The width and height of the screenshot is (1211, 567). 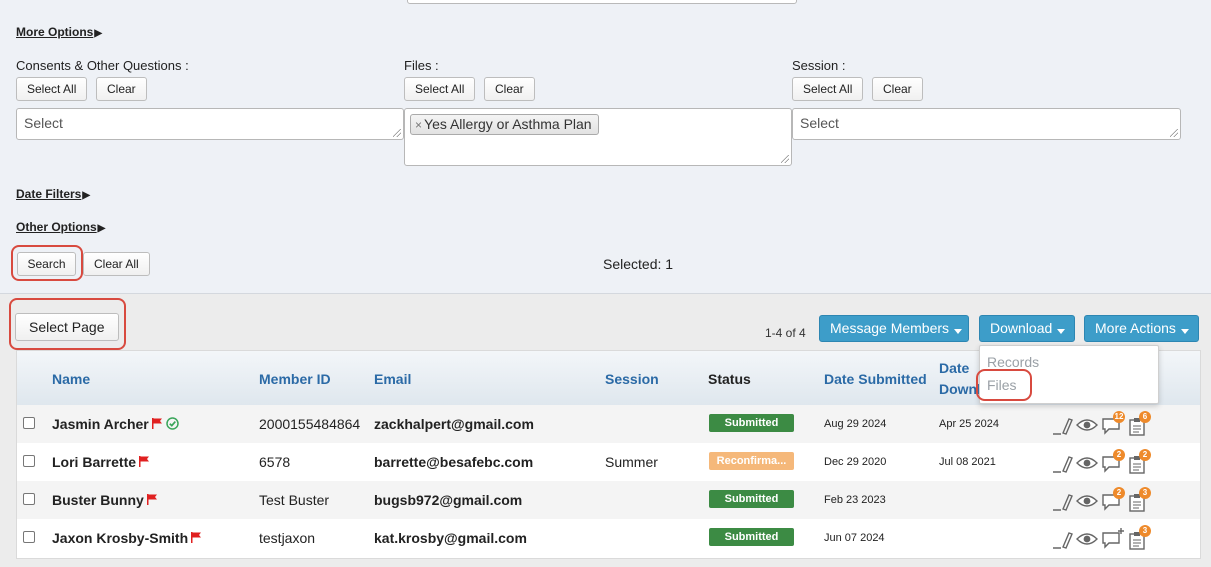 What do you see at coordinates (287, 538) in the screenshot?
I see `member-id: testjaxon` at bounding box center [287, 538].